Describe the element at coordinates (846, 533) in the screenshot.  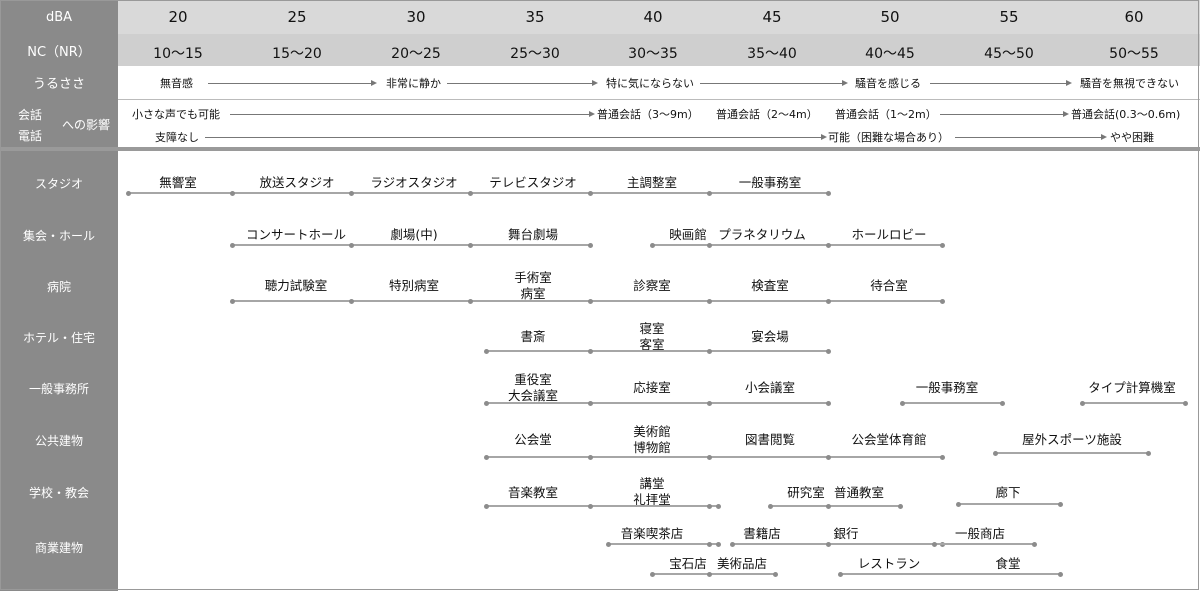
I see `room-label: 銀行` at that location.